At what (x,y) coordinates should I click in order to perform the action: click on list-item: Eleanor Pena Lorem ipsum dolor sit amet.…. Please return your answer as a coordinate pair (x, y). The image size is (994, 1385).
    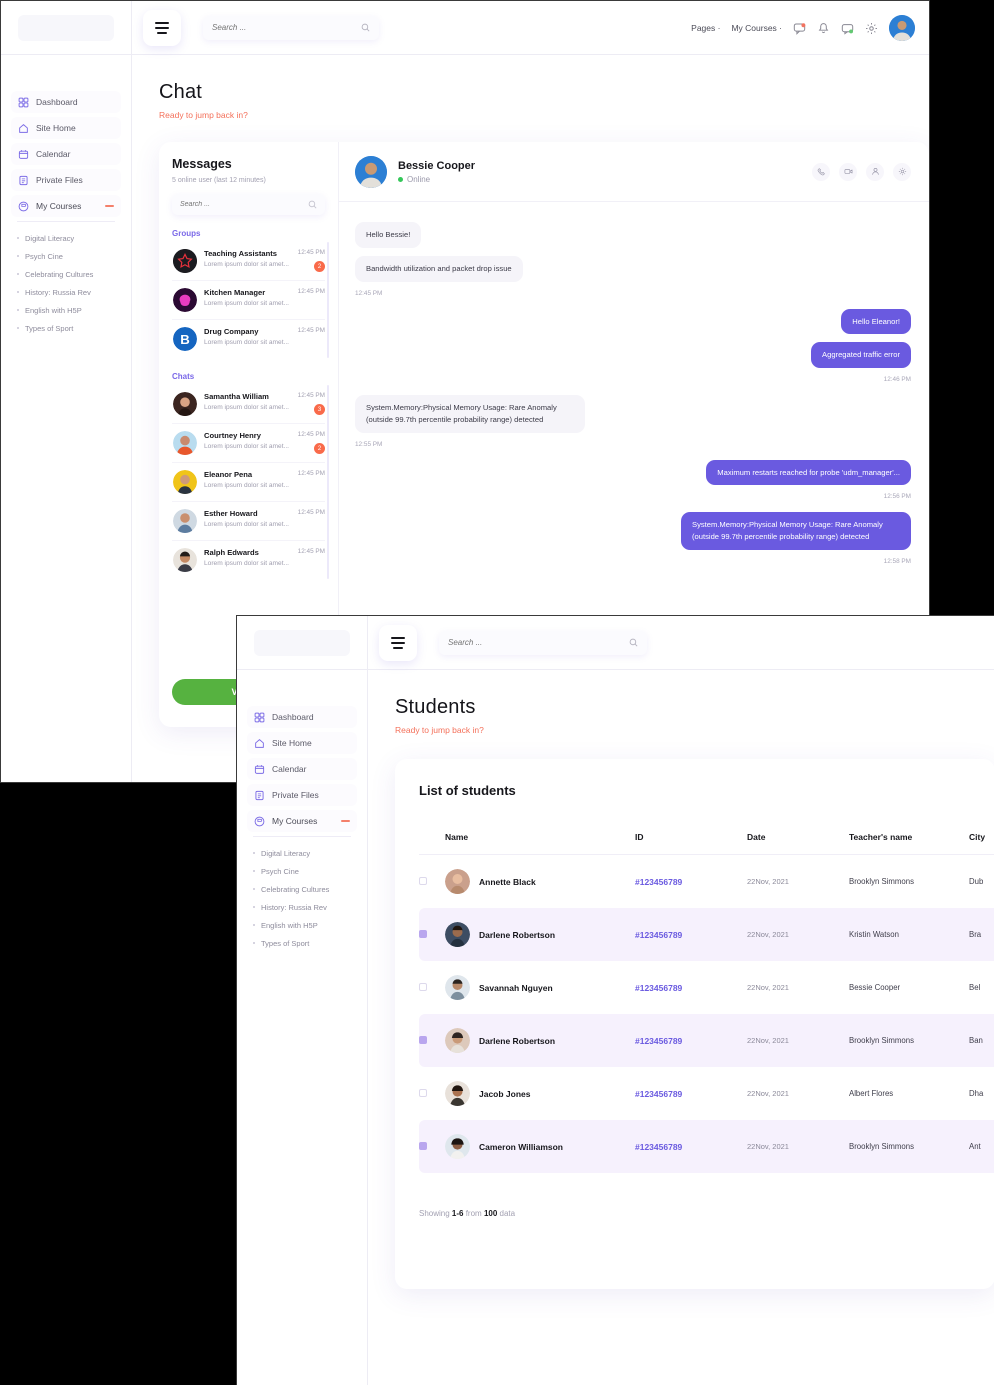
    Looking at the image, I should click on (248, 482).